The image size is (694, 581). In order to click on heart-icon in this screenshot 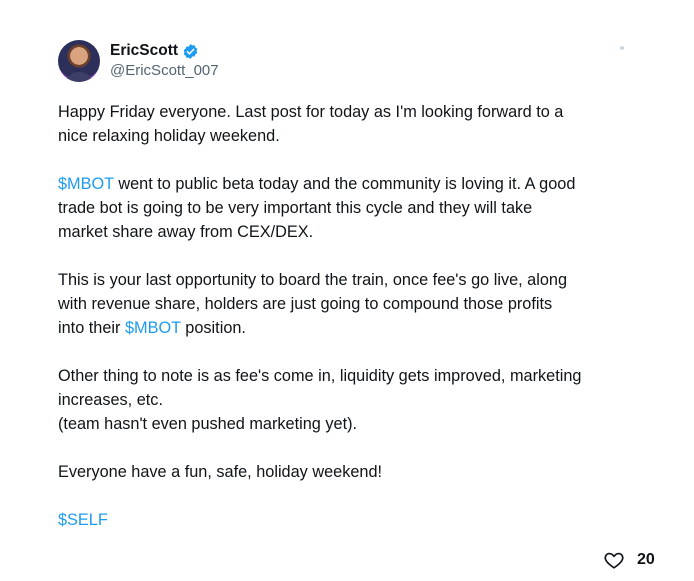, I will do `click(614, 560)`.